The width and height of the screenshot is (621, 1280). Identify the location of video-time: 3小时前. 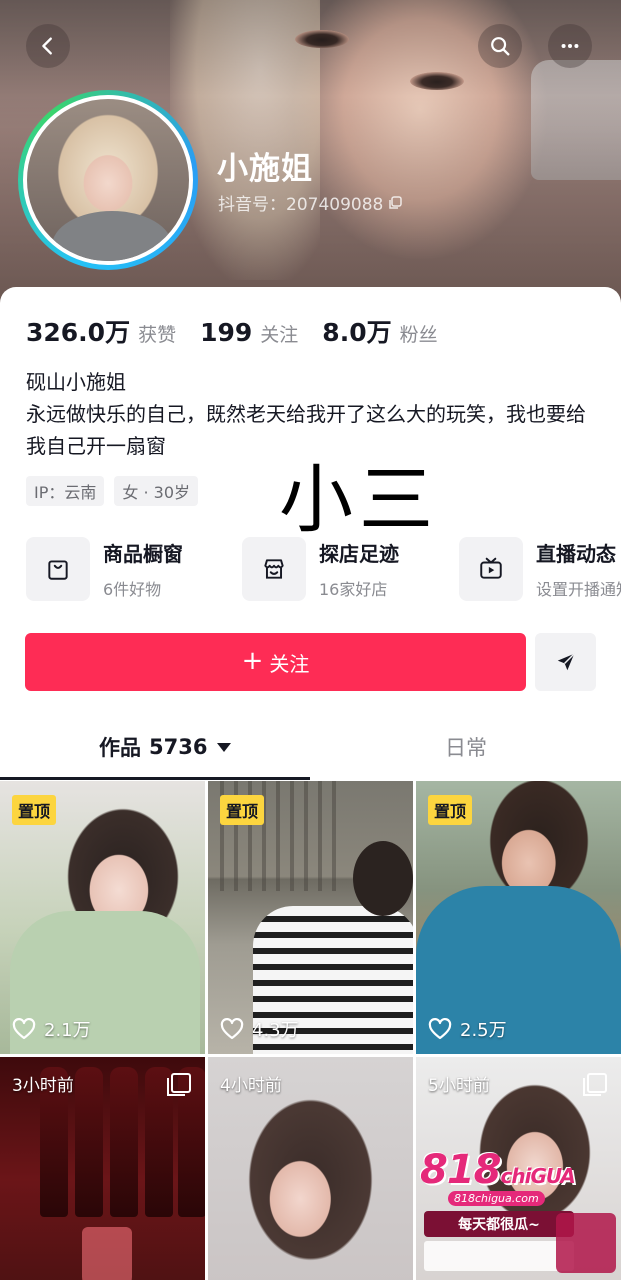
(43, 1086).